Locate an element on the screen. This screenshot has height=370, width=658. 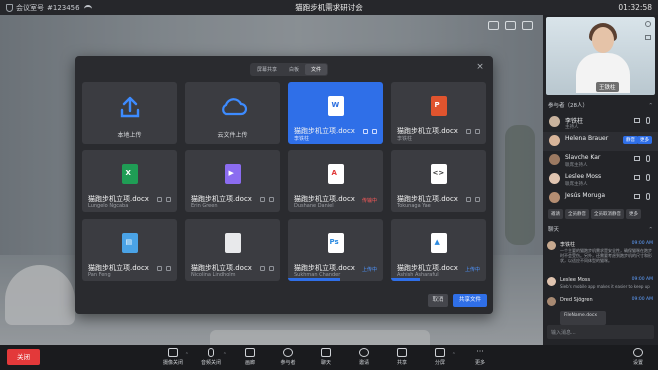
chat-icon is located at coordinates (326, 352).